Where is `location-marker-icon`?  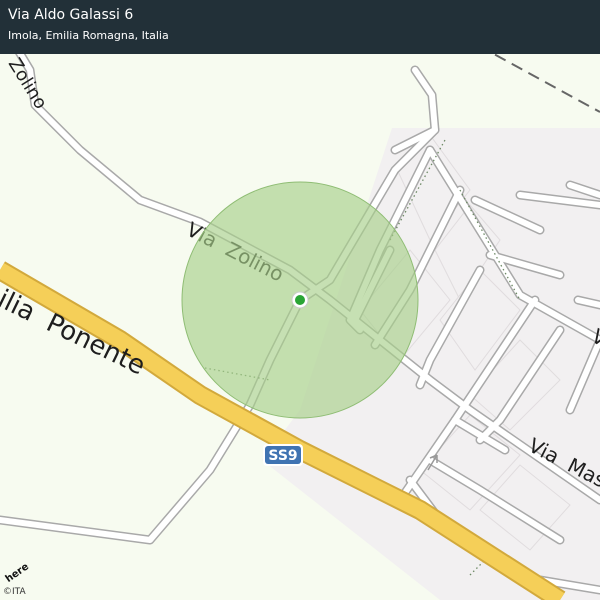
location-marker-icon is located at coordinates (300, 300).